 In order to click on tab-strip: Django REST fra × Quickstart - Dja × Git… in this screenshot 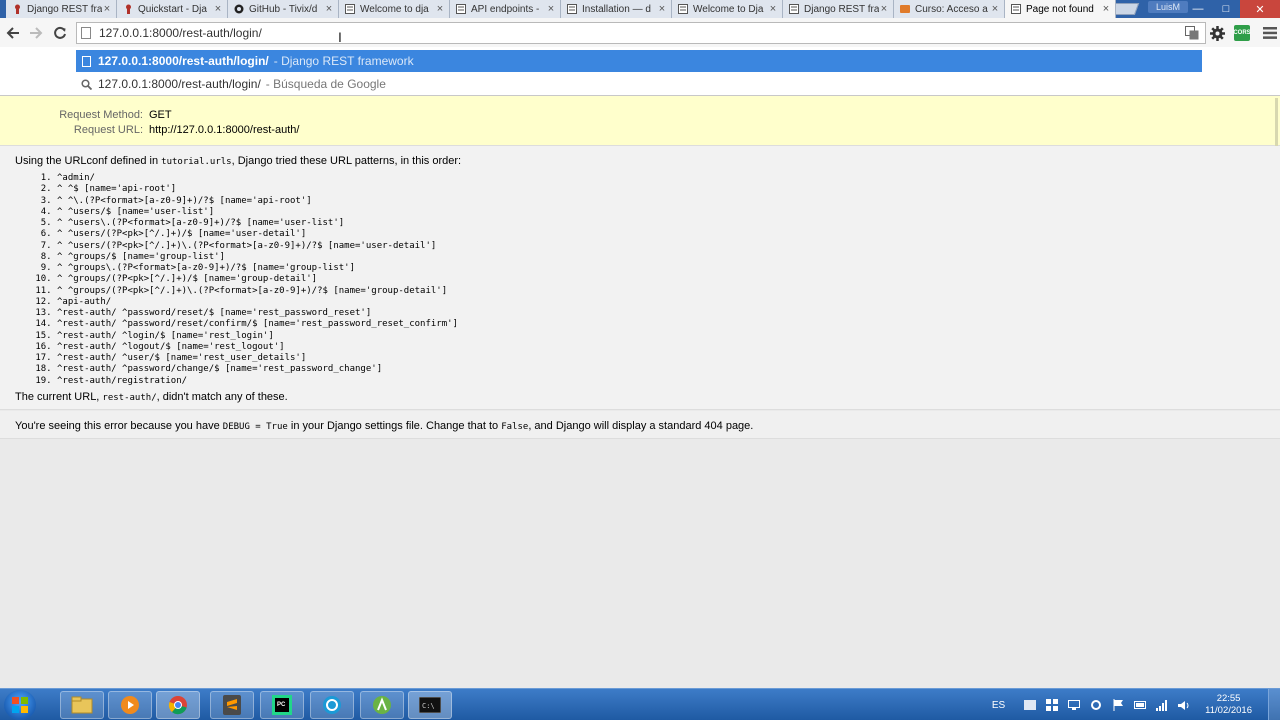, I will do `click(640, 9)`.